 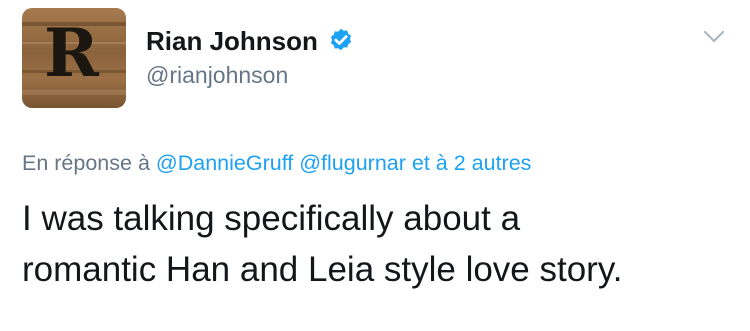 What do you see at coordinates (714, 36) in the screenshot?
I see `chevron-down-icon` at bounding box center [714, 36].